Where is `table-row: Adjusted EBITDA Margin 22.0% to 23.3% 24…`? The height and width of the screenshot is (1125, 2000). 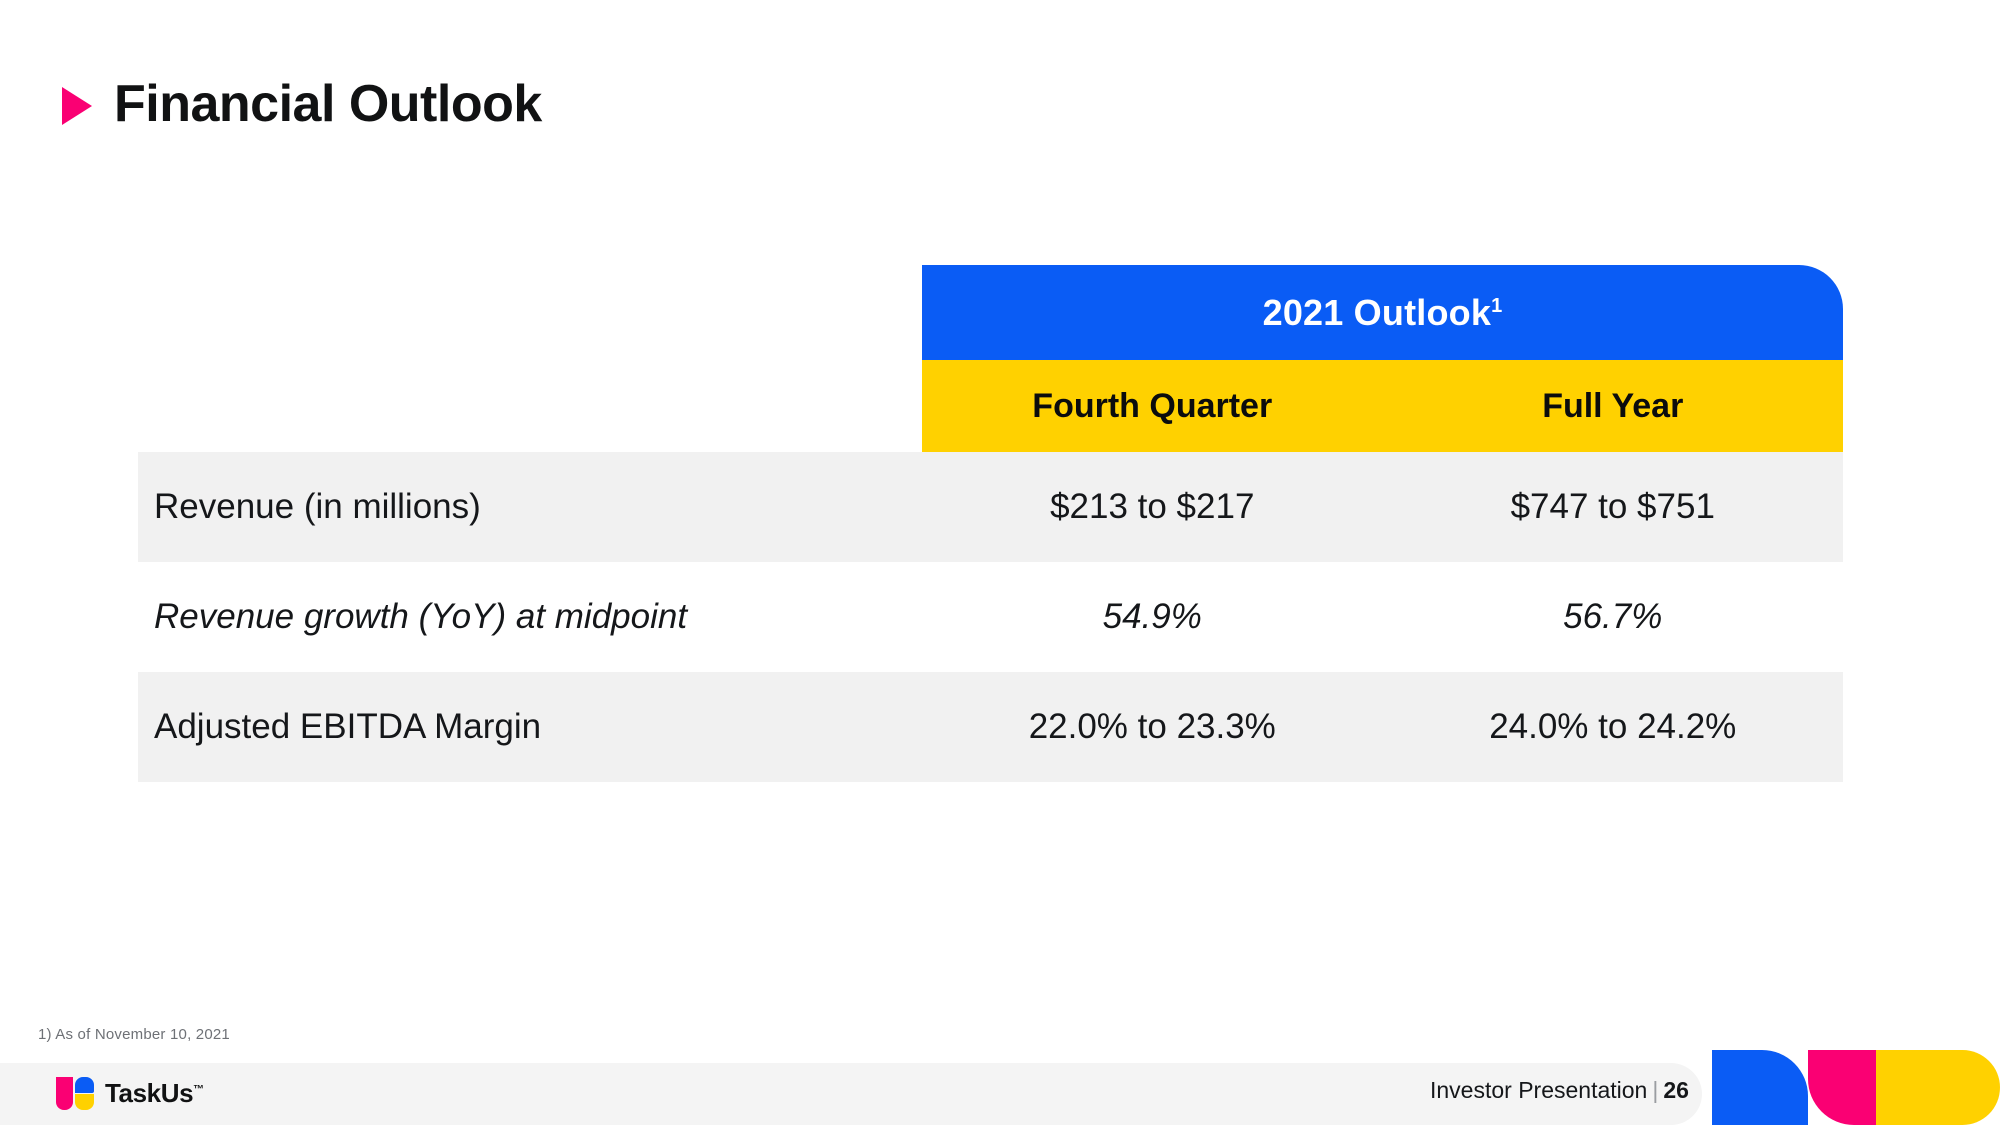
table-row: Adjusted EBITDA Margin 22.0% to 23.3% 24… is located at coordinates (990, 727).